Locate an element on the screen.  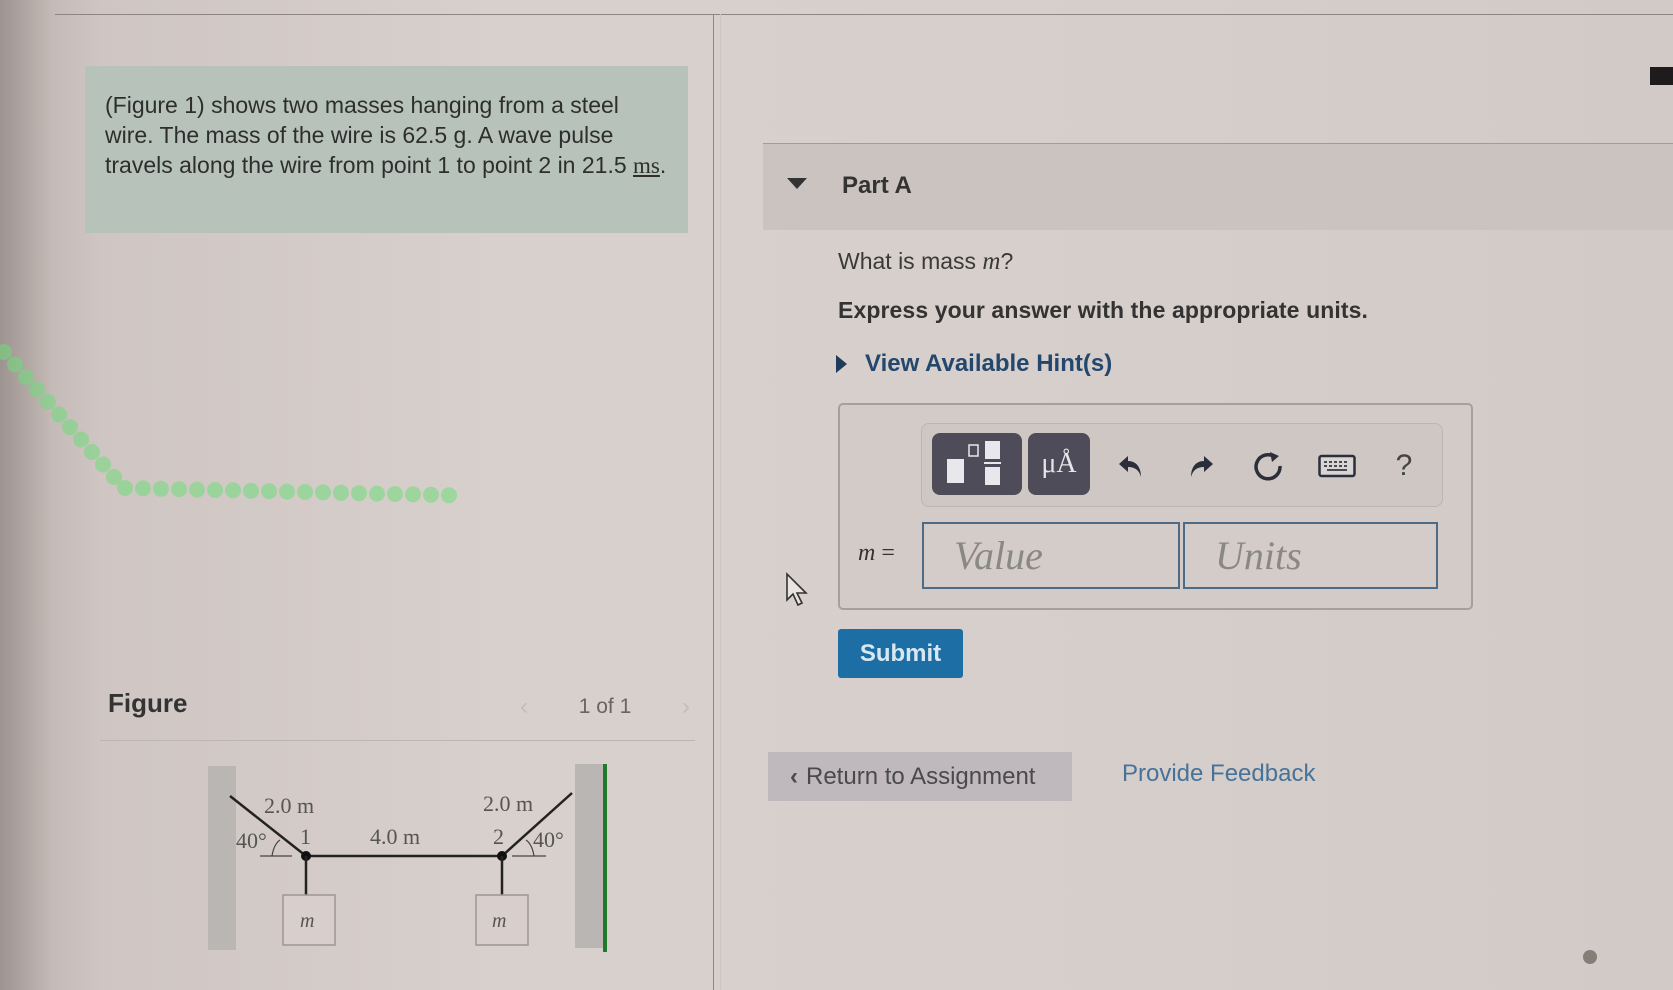
question-variable: m is located at coordinates (991, 261).